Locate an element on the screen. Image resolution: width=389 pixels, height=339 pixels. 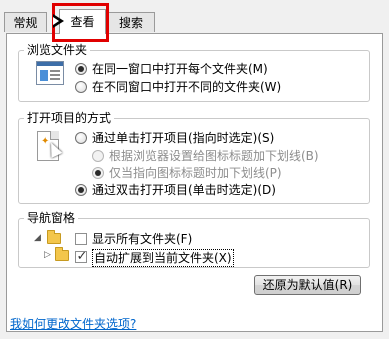
open-same-window-label: 在同一窗口中打开每个文件夹(M) is located at coordinates (180, 69).